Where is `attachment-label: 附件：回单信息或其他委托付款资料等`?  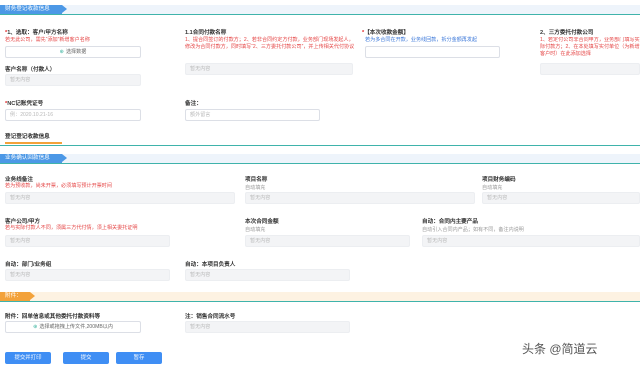 attachment-label: 附件：回单信息或其他委托付款资料等 is located at coordinates (53, 317).